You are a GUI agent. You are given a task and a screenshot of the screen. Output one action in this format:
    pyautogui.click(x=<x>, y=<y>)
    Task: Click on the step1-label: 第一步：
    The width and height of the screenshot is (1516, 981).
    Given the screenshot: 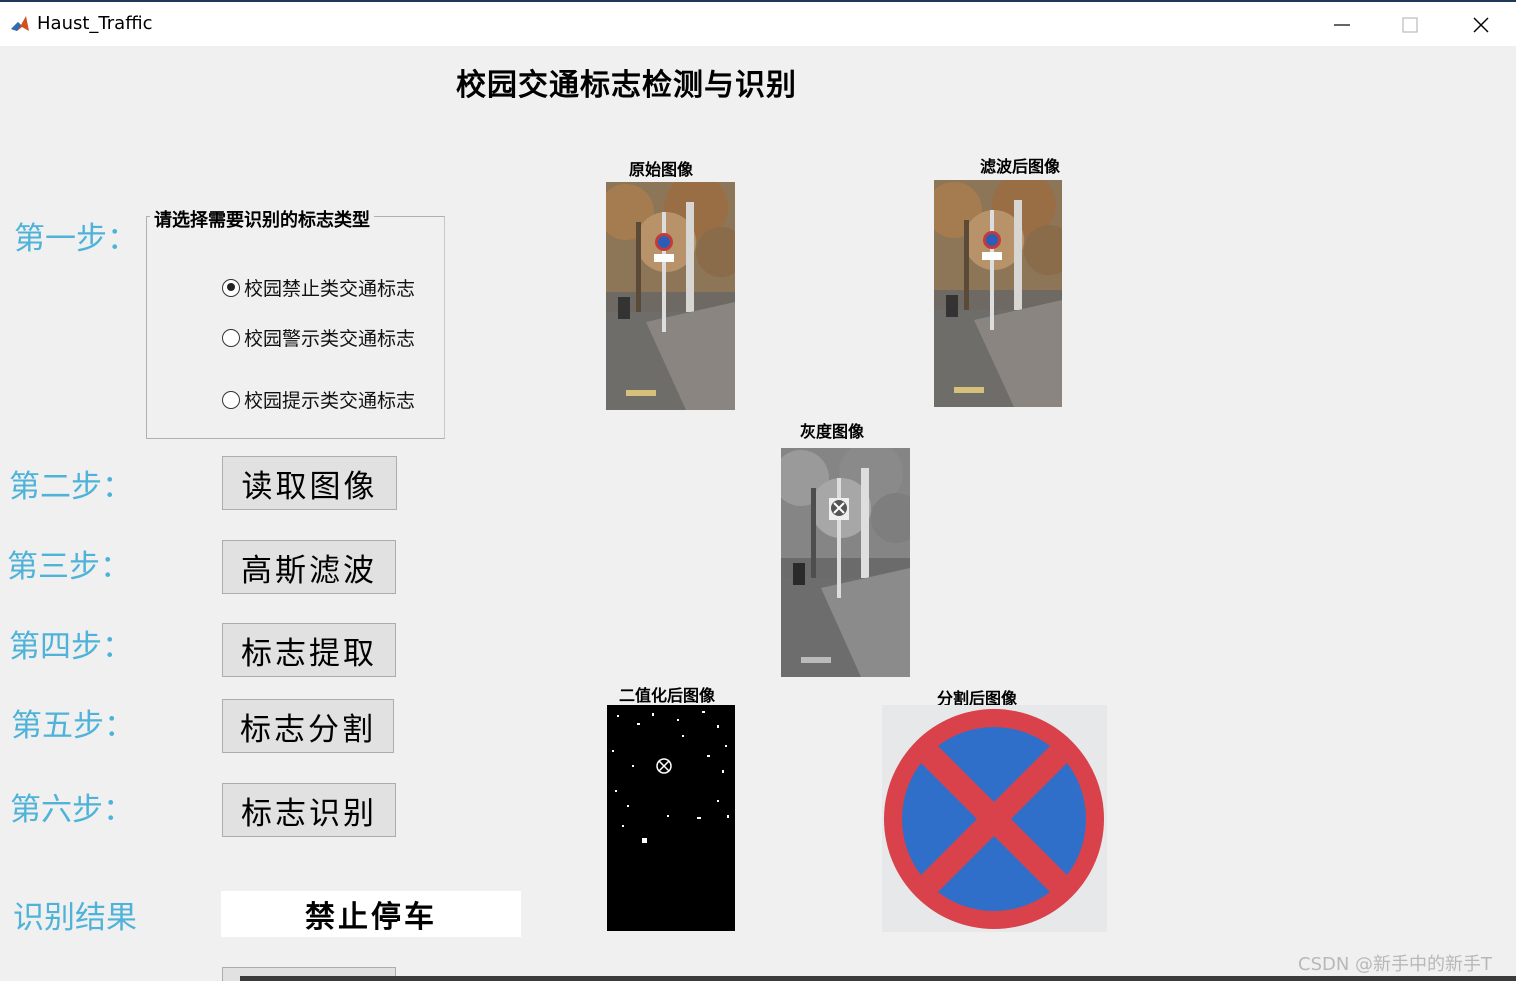 What is the action you would take?
    pyautogui.click(x=76, y=239)
    